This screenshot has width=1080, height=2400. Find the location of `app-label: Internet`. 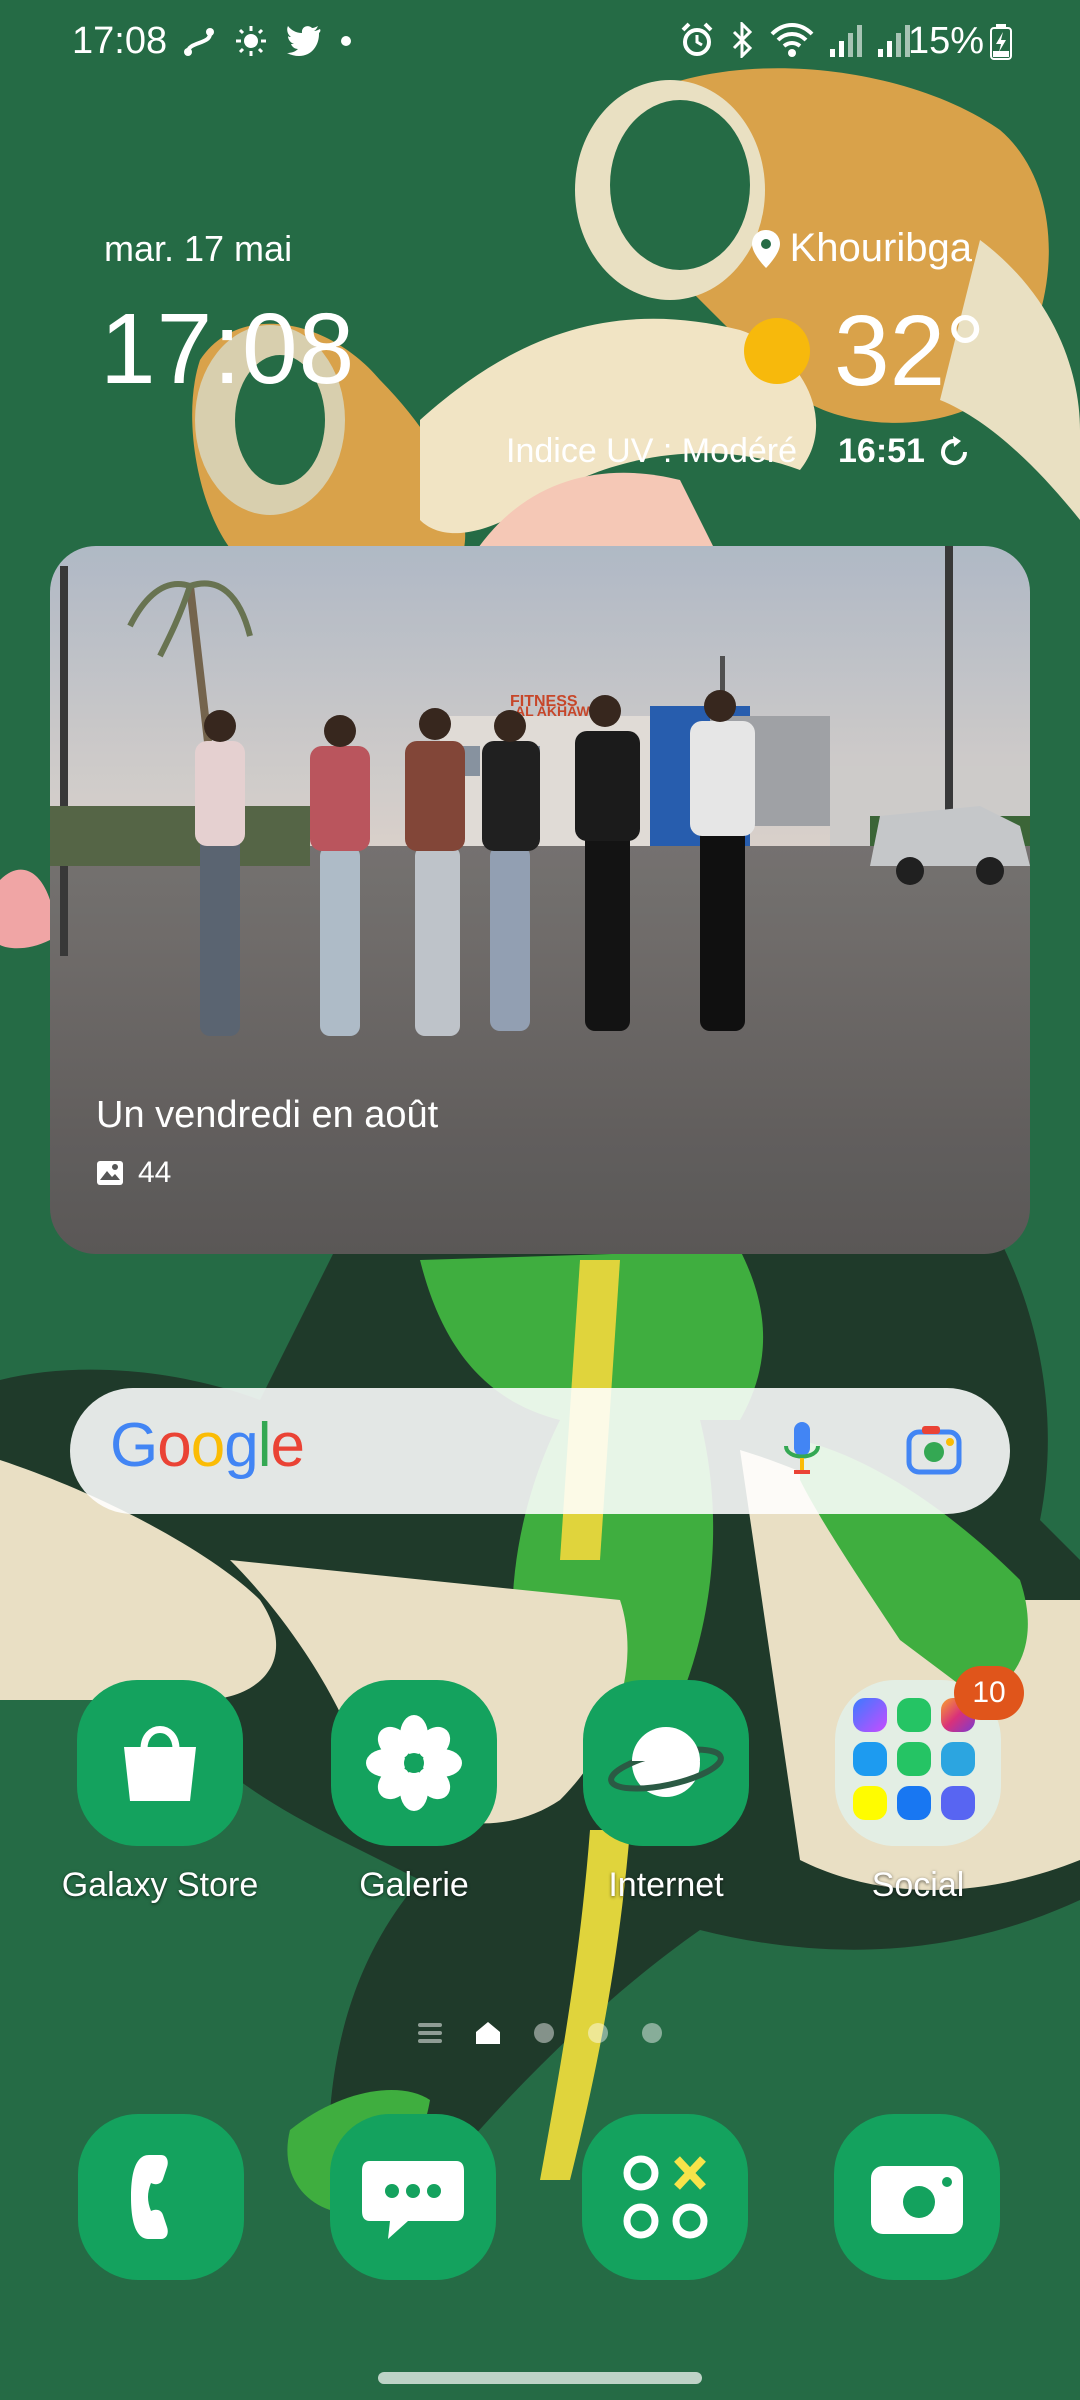

app-label: Internet is located at coordinates (666, 1885).